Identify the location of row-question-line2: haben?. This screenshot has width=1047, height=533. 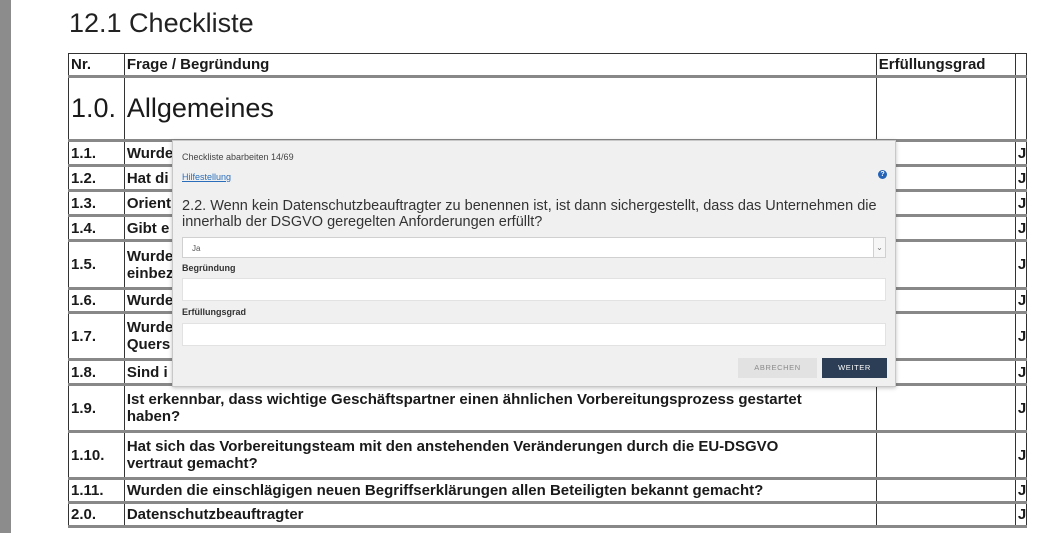
(153, 416).